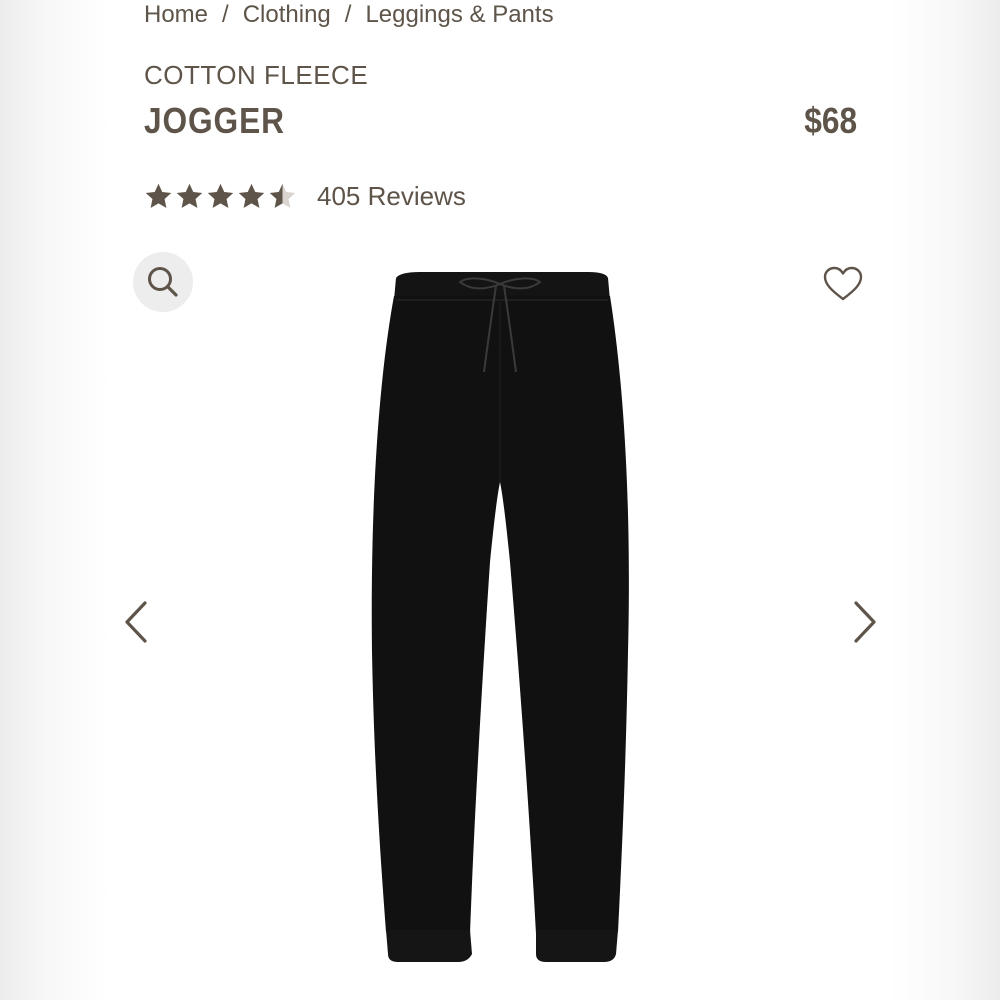 Image resolution: width=1000 pixels, height=1000 pixels. I want to click on review-count: 405 Reviews, so click(391, 196).